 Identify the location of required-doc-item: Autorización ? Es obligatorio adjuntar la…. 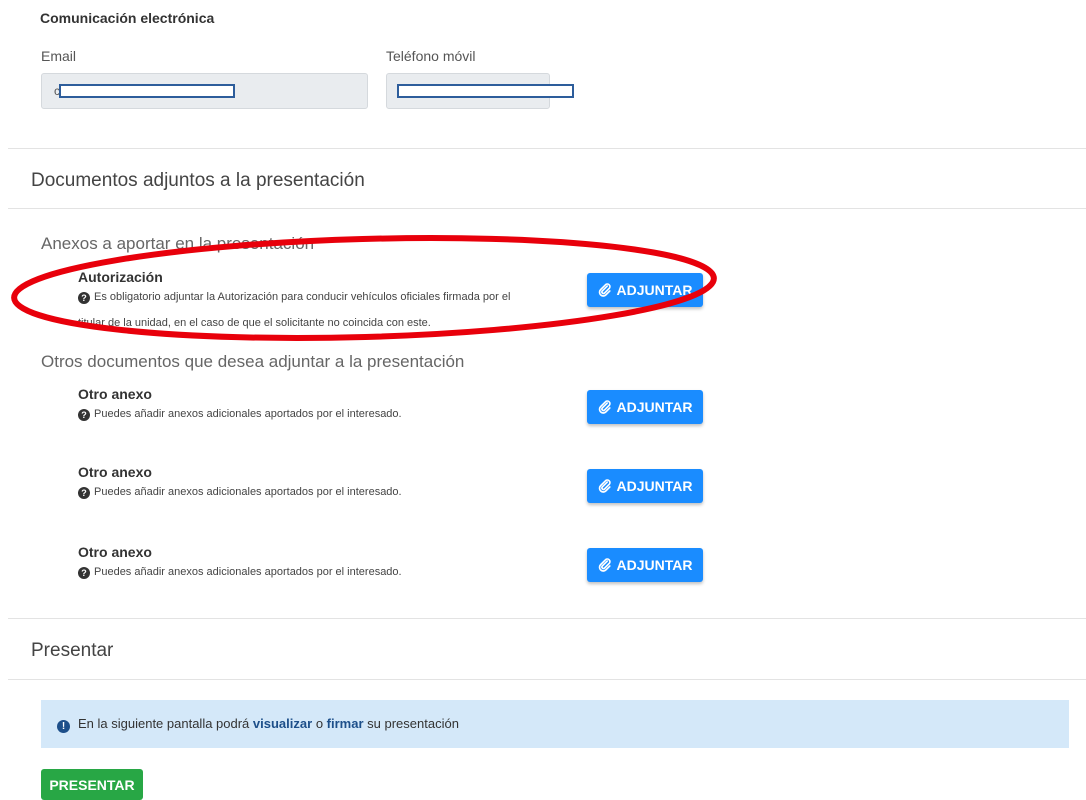
(318, 288).